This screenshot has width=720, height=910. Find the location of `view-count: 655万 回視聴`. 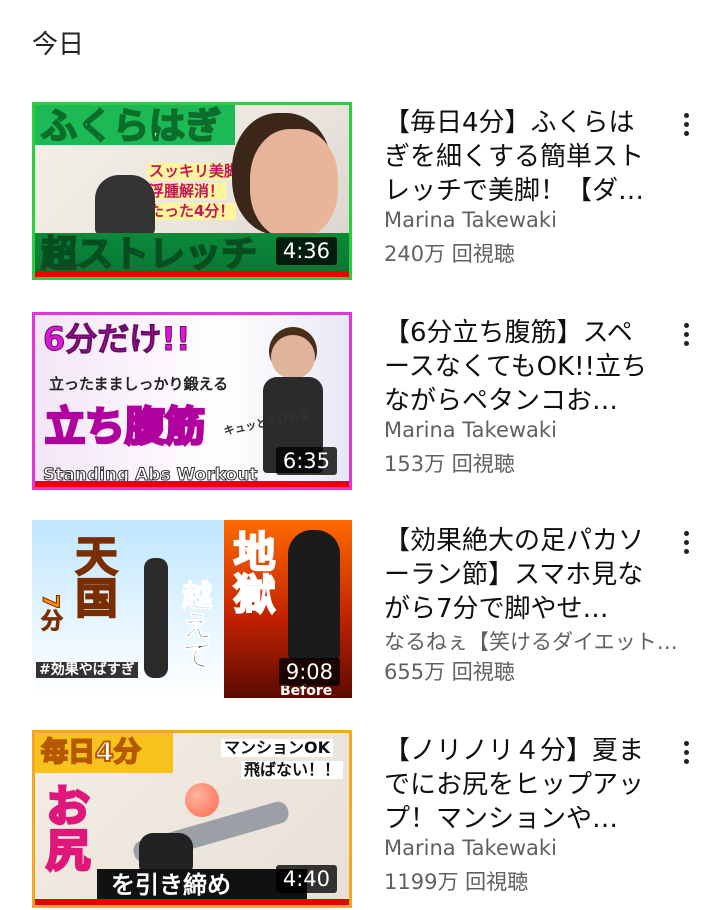

view-count: 655万 回視聴 is located at coordinates (449, 672).